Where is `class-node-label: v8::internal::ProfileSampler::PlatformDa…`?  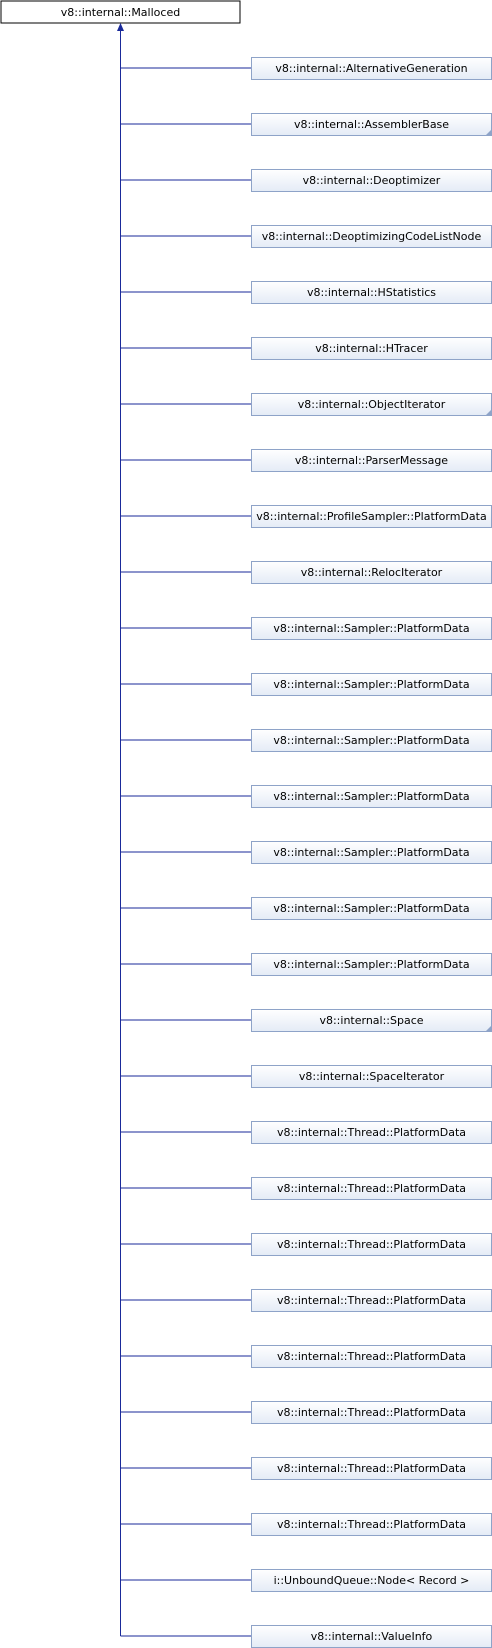 class-node-label: v8::internal::ProfileSampler::PlatformDa… is located at coordinates (371, 516).